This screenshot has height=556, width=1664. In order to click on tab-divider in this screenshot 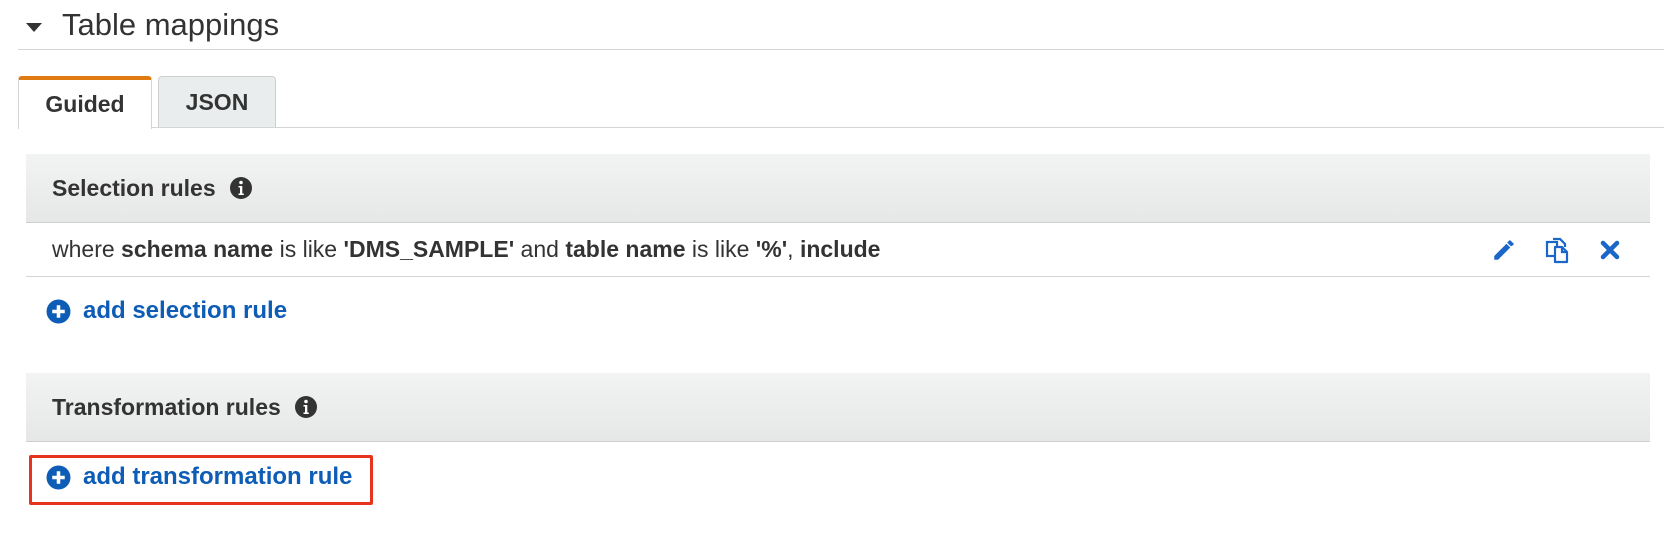, I will do `click(841, 127)`.